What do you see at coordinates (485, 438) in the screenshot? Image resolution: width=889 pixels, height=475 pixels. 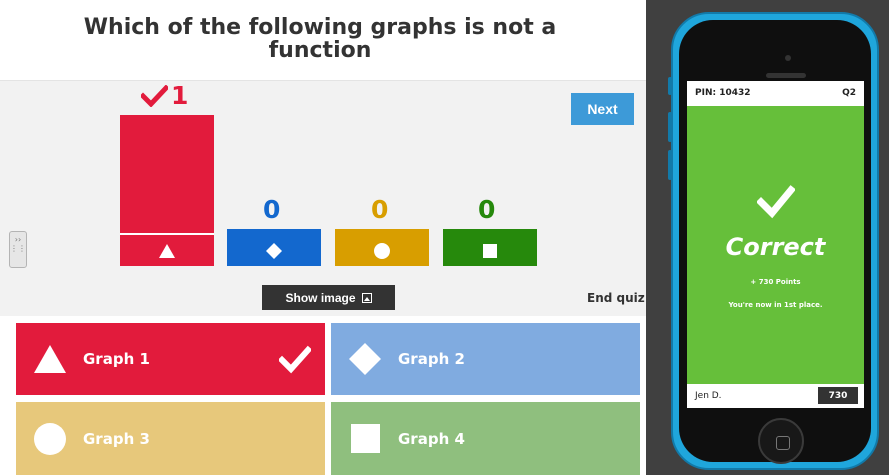 I see `answer-tile-graph-4: Graph 4` at bounding box center [485, 438].